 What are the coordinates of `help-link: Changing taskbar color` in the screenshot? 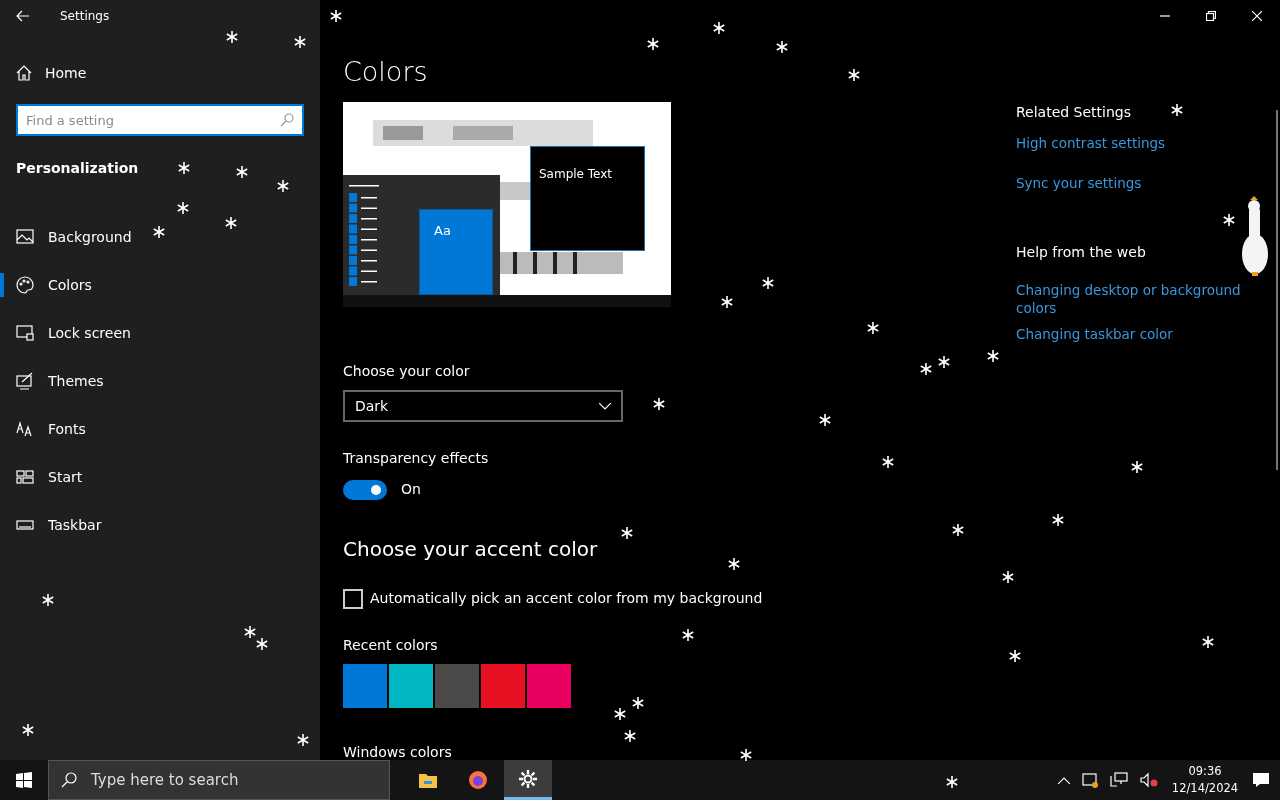 It's located at (1131, 333).